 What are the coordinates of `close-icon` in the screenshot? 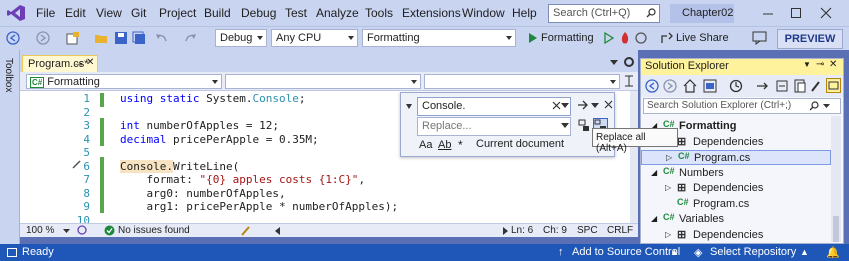 It's located at (826, 13).